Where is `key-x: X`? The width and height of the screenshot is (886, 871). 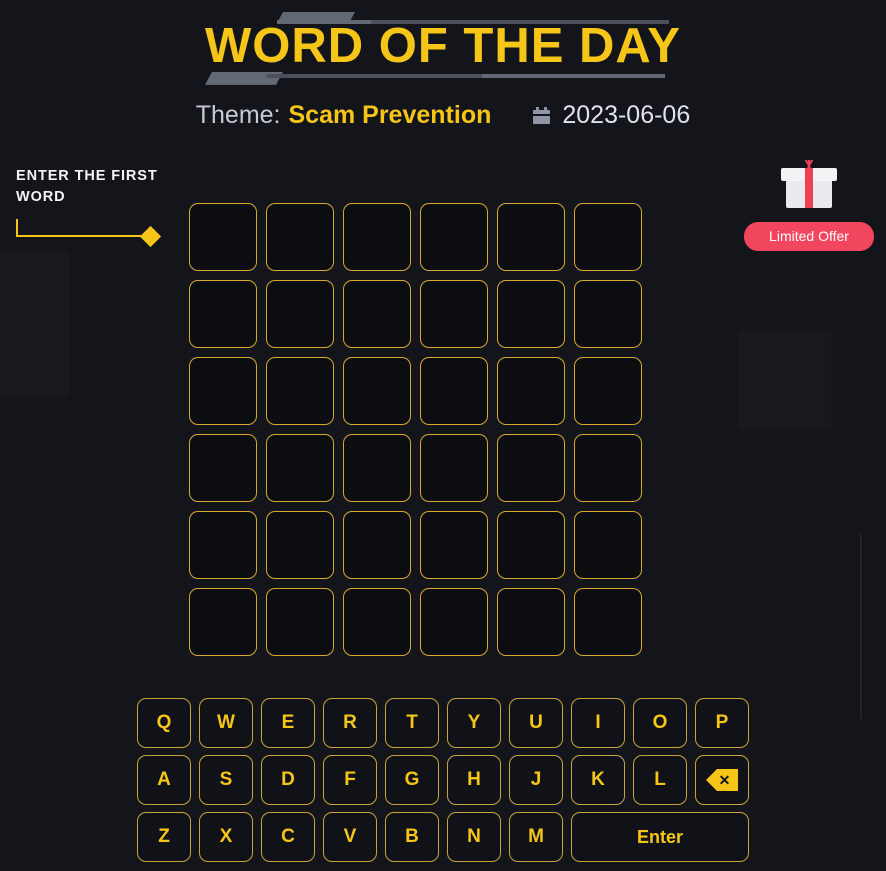
key-x: X is located at coordinates (226, 837).